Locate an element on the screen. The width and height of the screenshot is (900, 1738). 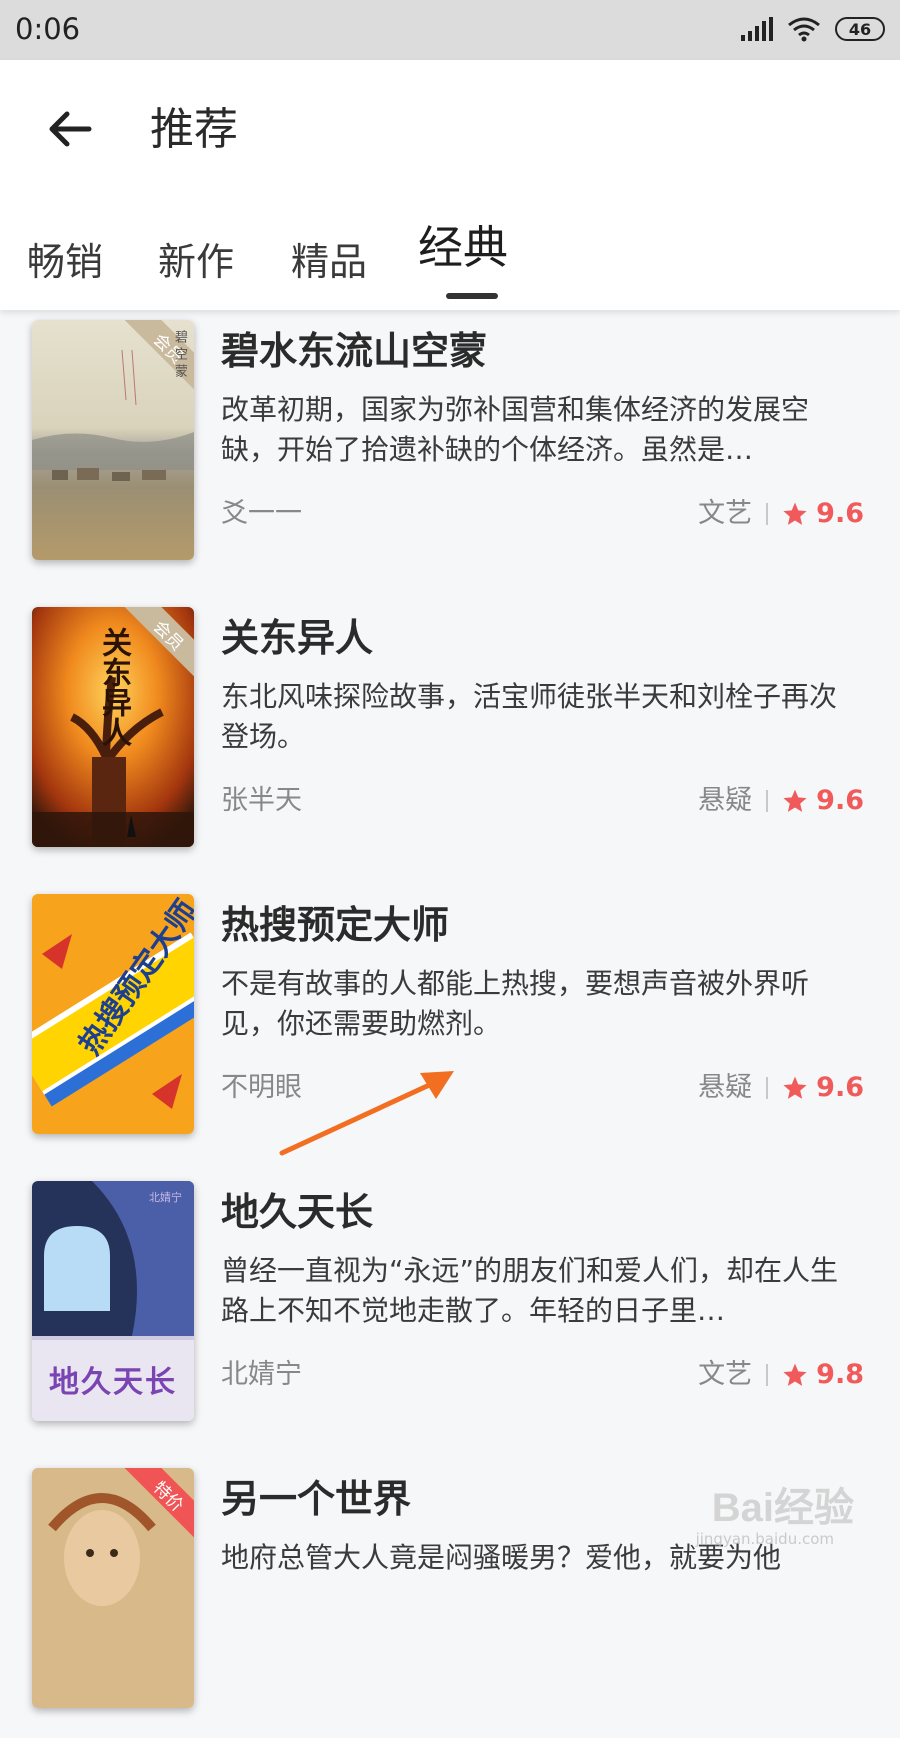
tab-classic: 经典 is located at coordinates (463, 247).